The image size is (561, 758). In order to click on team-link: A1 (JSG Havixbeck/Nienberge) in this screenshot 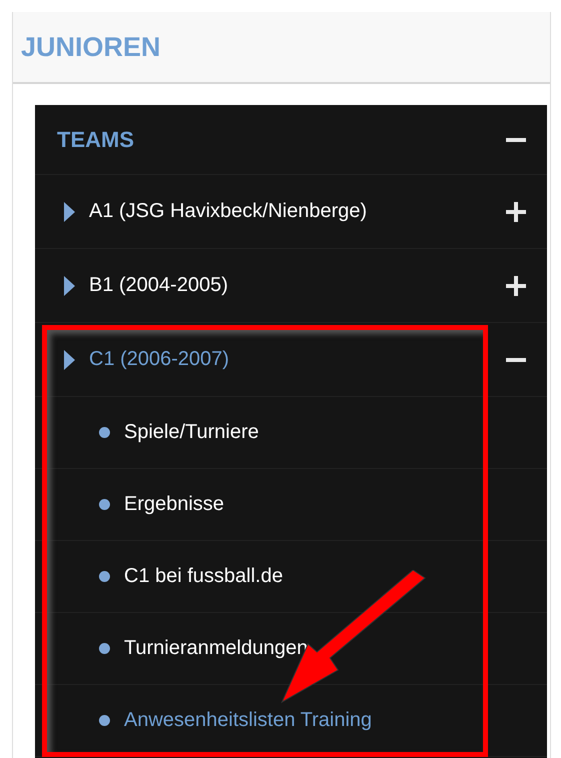, I will do `click(297, 211)`.